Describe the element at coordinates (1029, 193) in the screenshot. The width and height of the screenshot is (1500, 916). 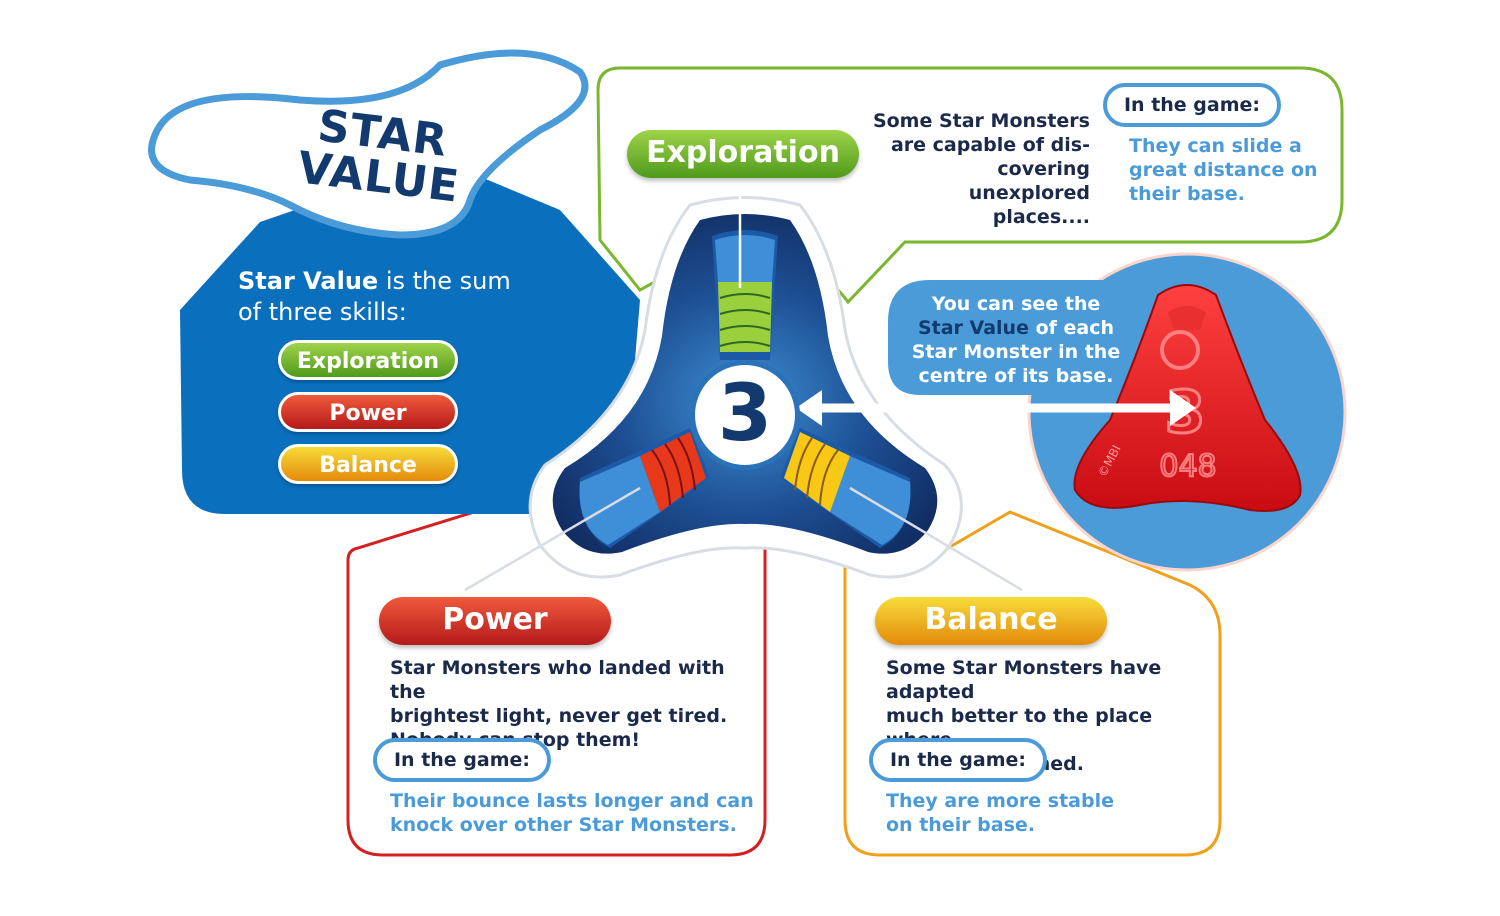
I see `exploration-desc-line: unexplored` at that location.